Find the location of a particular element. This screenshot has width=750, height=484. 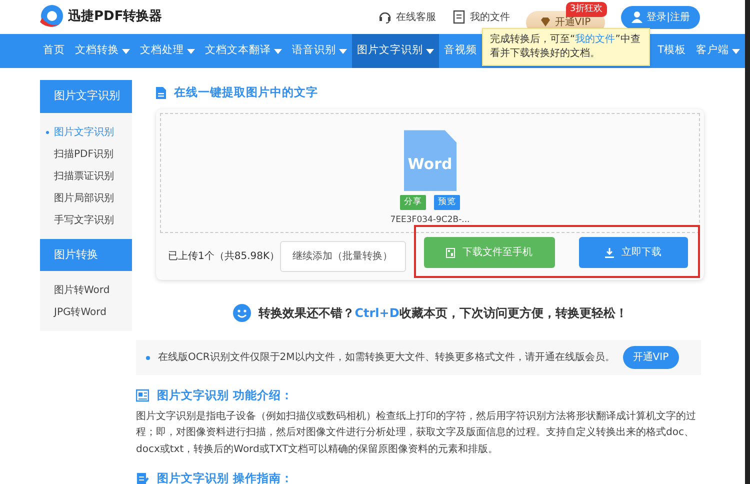

sidebar-item: 扫描PDF识别 is located at coordinates (86, 153).